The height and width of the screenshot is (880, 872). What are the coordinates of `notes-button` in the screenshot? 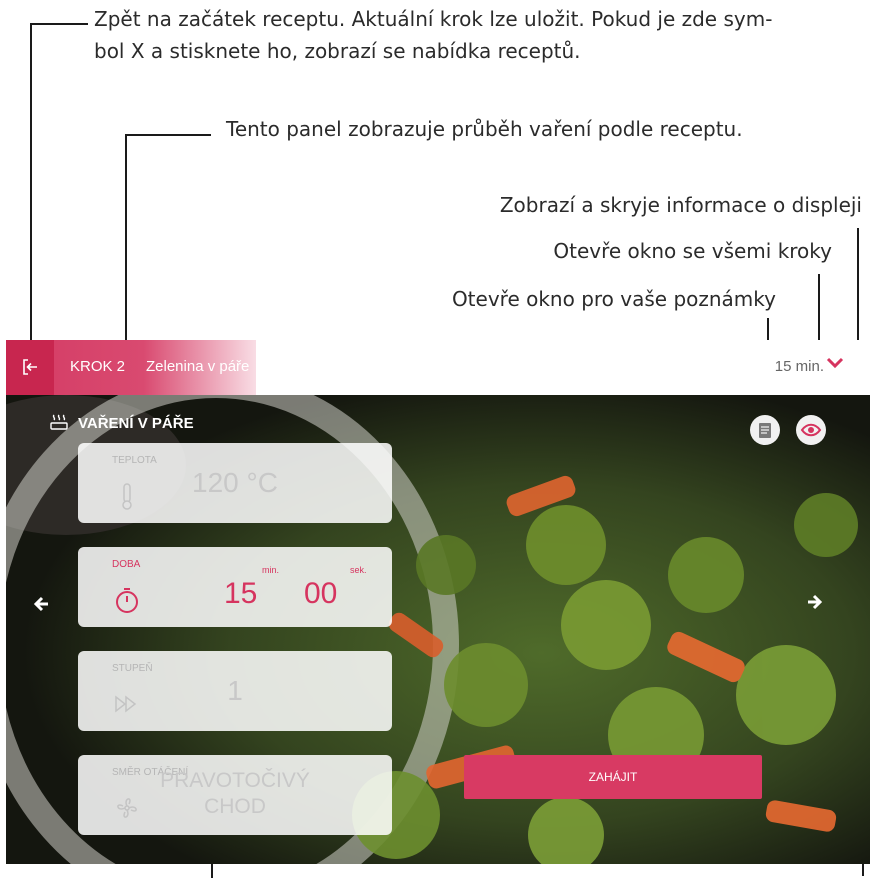 It's located at (765, 430).